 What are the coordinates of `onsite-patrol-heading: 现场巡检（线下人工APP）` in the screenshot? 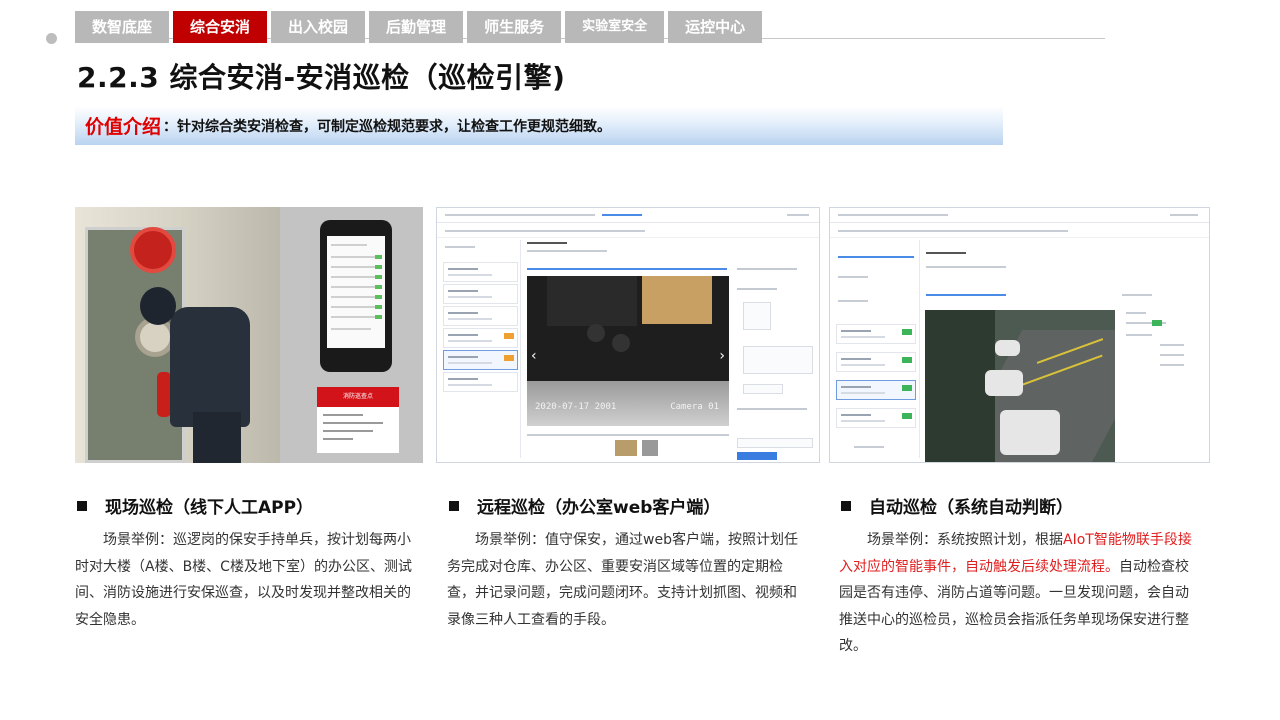 It's located at (247, 505).